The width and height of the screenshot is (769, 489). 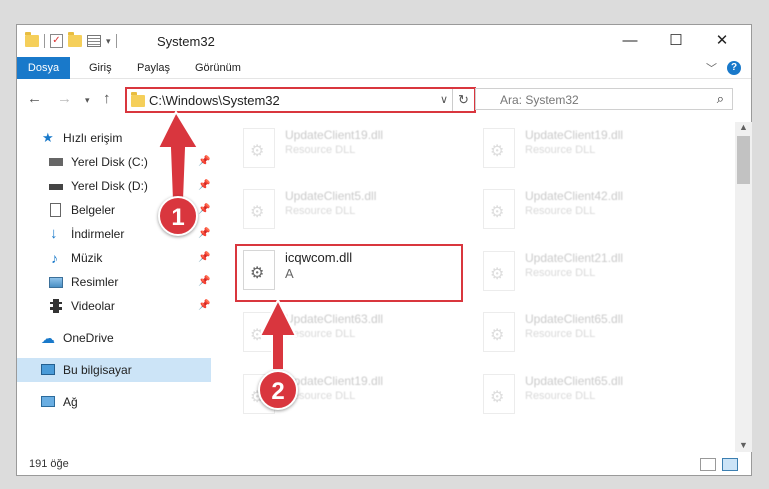 What do you see at coordinates (227, 240) in the screenshot?
I see `annotation-arrows` at bounding box center [227, 240].